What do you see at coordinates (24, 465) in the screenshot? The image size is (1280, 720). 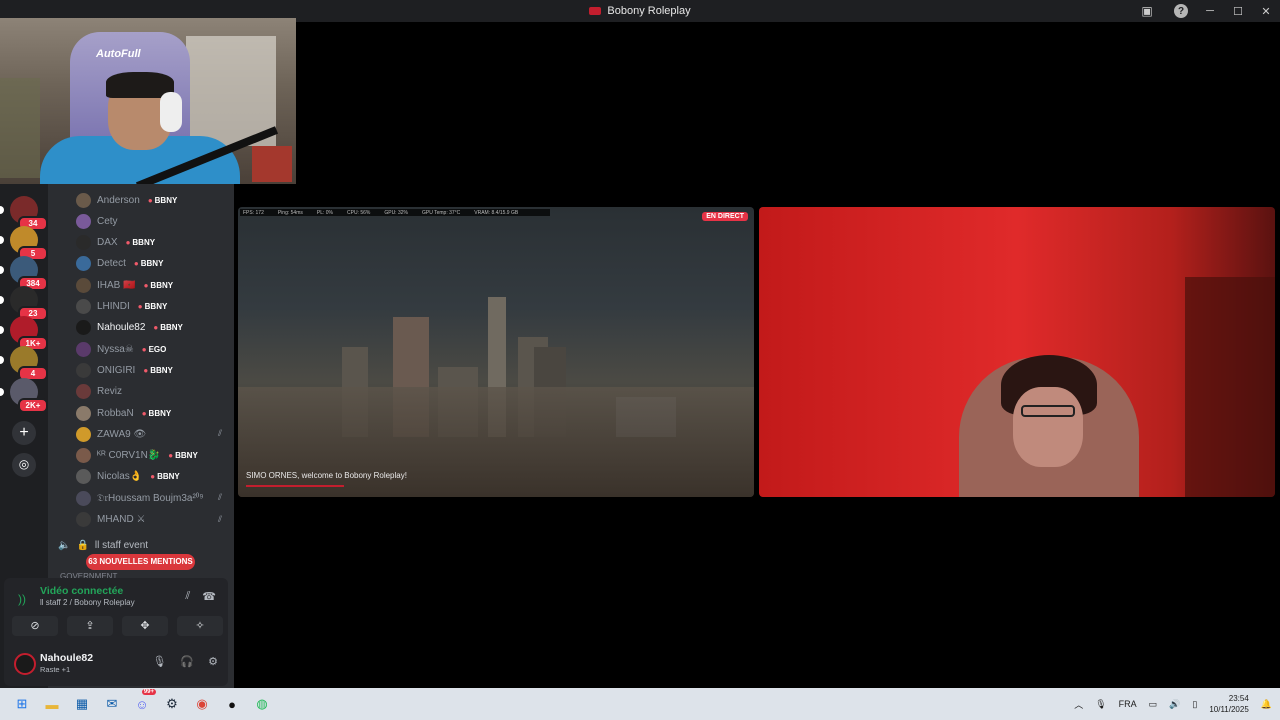 I see `discover-servers-button: ◎` at bounding box center [24, 465].